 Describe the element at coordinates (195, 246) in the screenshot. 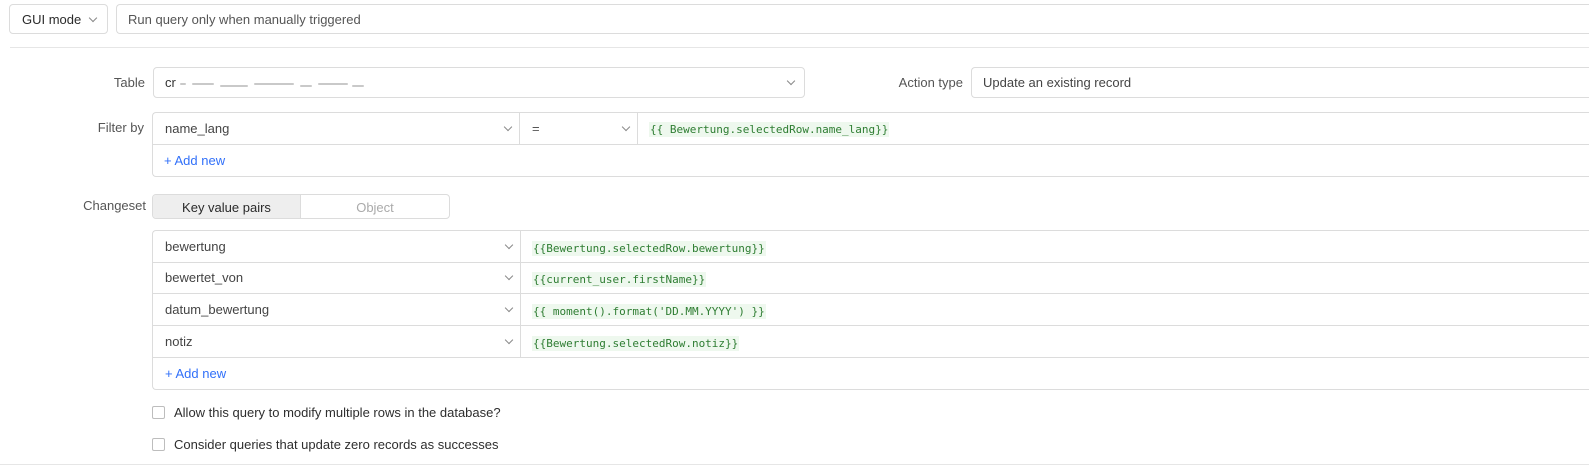

I see `changeset-key-value: bewertung` at that location.